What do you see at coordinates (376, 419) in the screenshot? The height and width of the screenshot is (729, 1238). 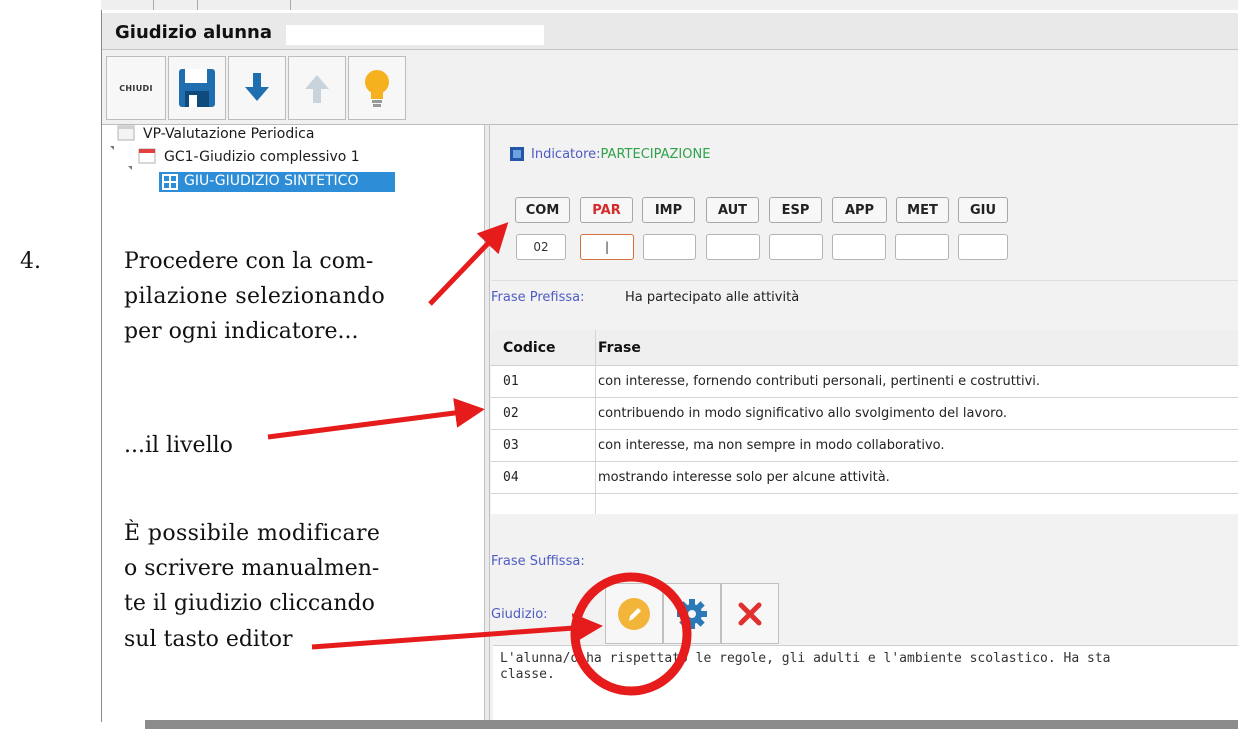 I see `arrow-to-table` at bounding box center [376, 419].